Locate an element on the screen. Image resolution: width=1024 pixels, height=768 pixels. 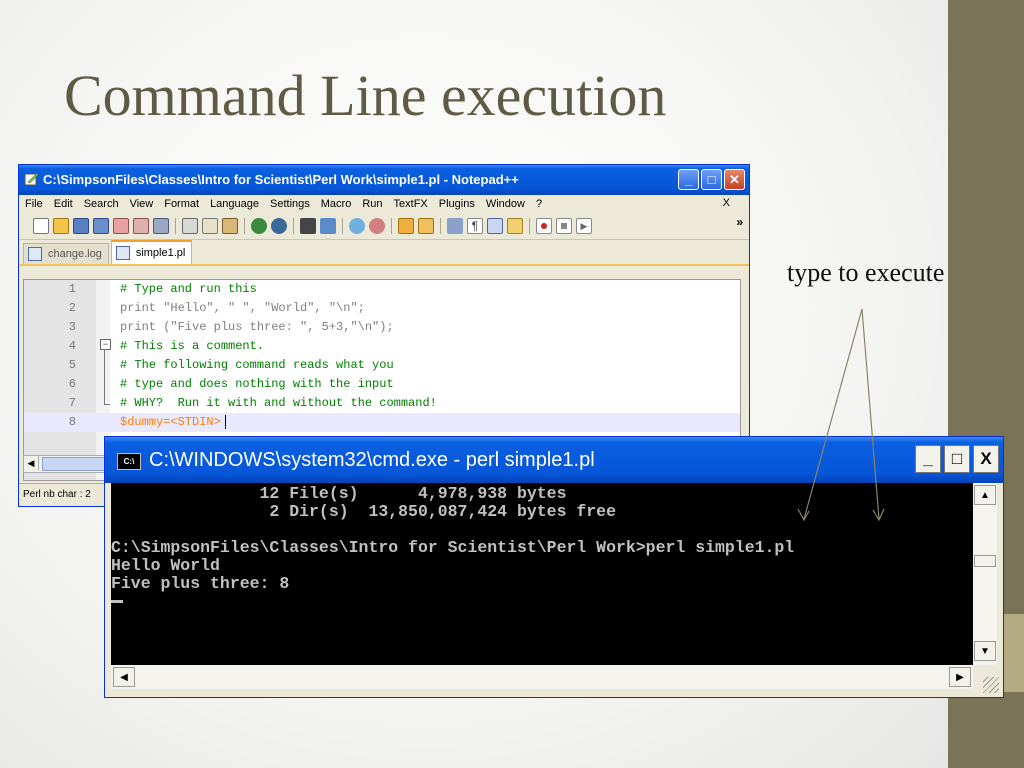
annotation-arrows is located at coordinates (841, 415).